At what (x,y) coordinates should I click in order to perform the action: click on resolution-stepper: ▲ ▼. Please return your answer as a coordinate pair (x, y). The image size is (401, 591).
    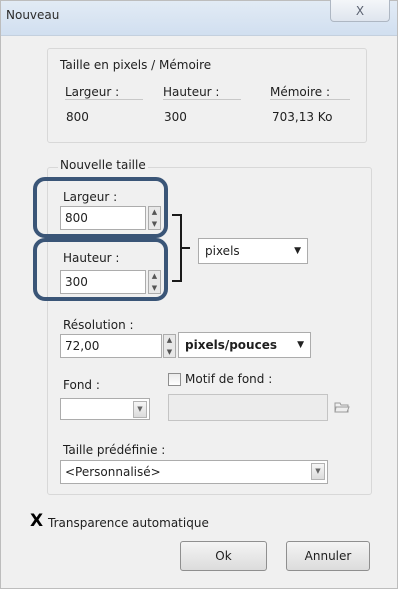
    Looking at the image, I should click on (169, 346).